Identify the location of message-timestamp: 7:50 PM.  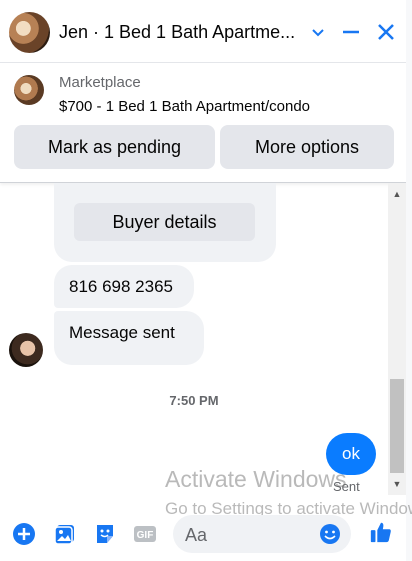
(194, 400).